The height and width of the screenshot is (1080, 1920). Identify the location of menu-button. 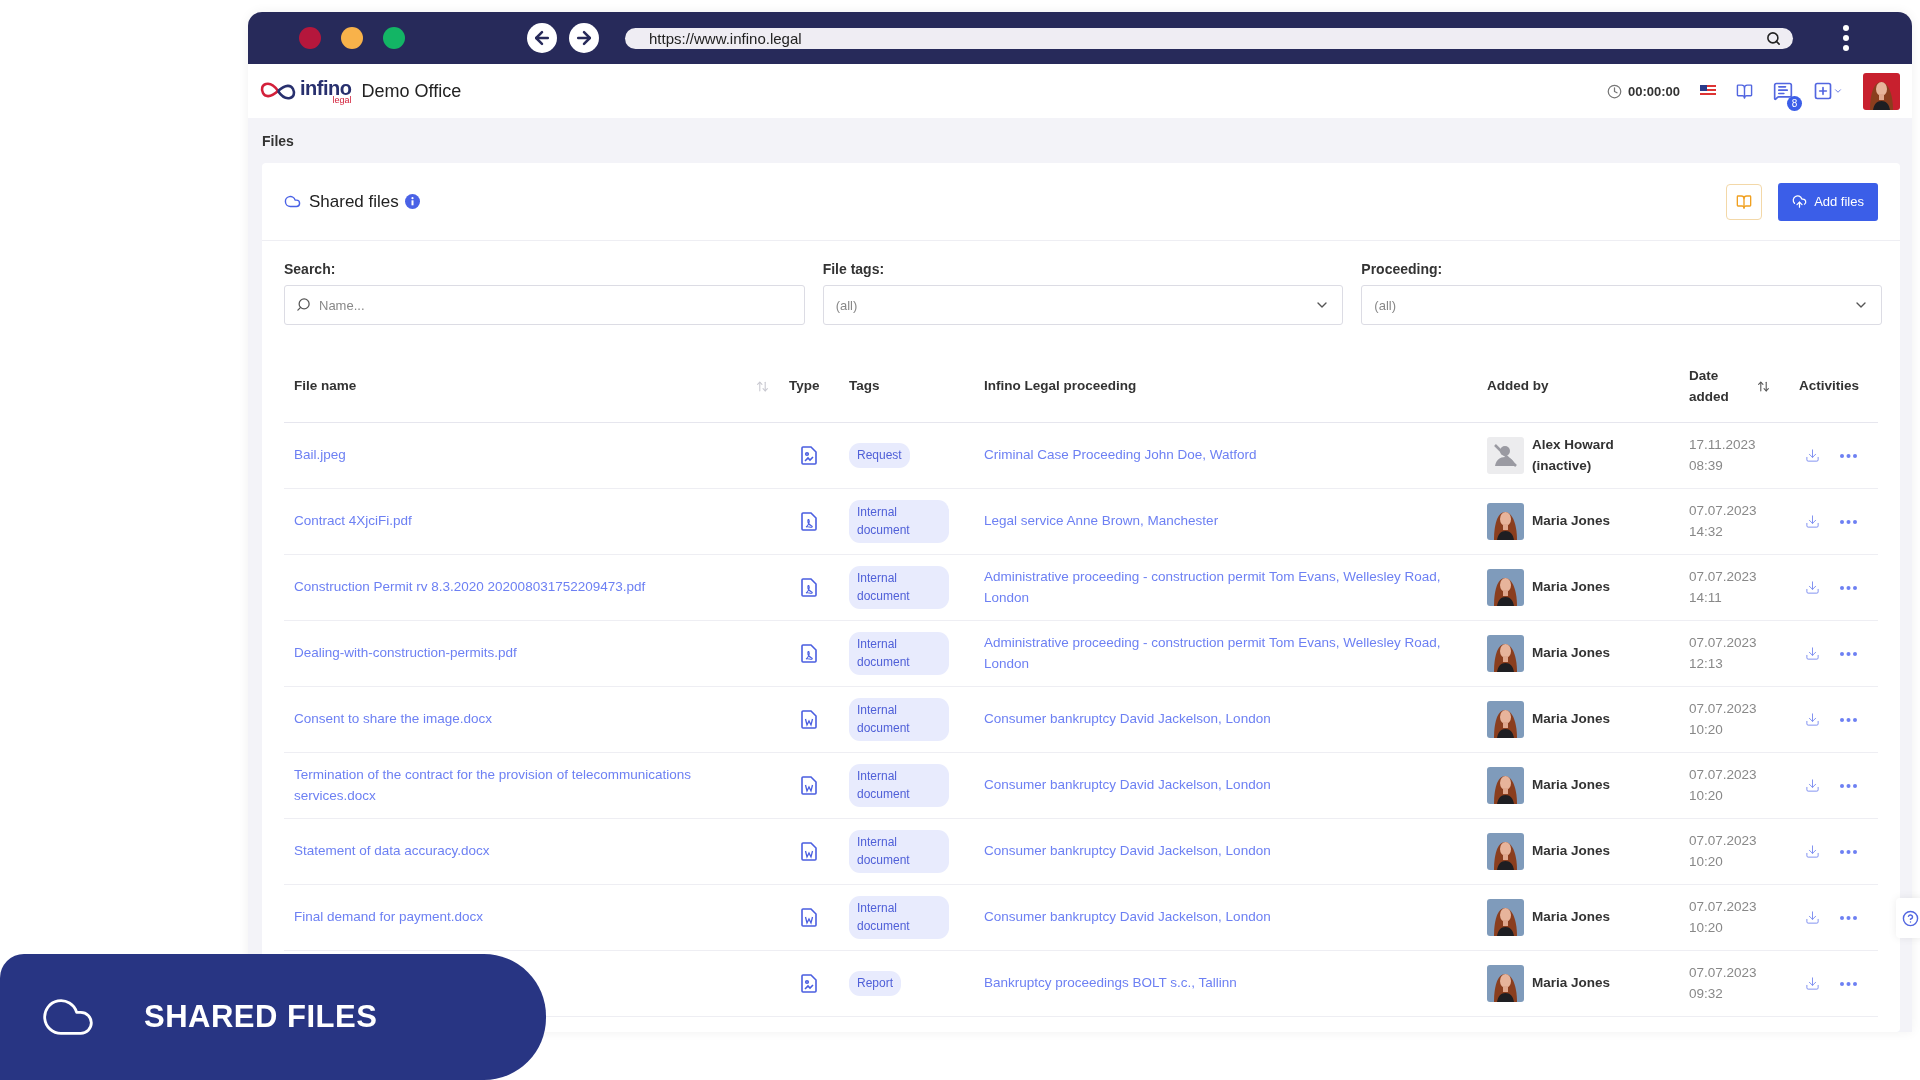
(1846, 38).